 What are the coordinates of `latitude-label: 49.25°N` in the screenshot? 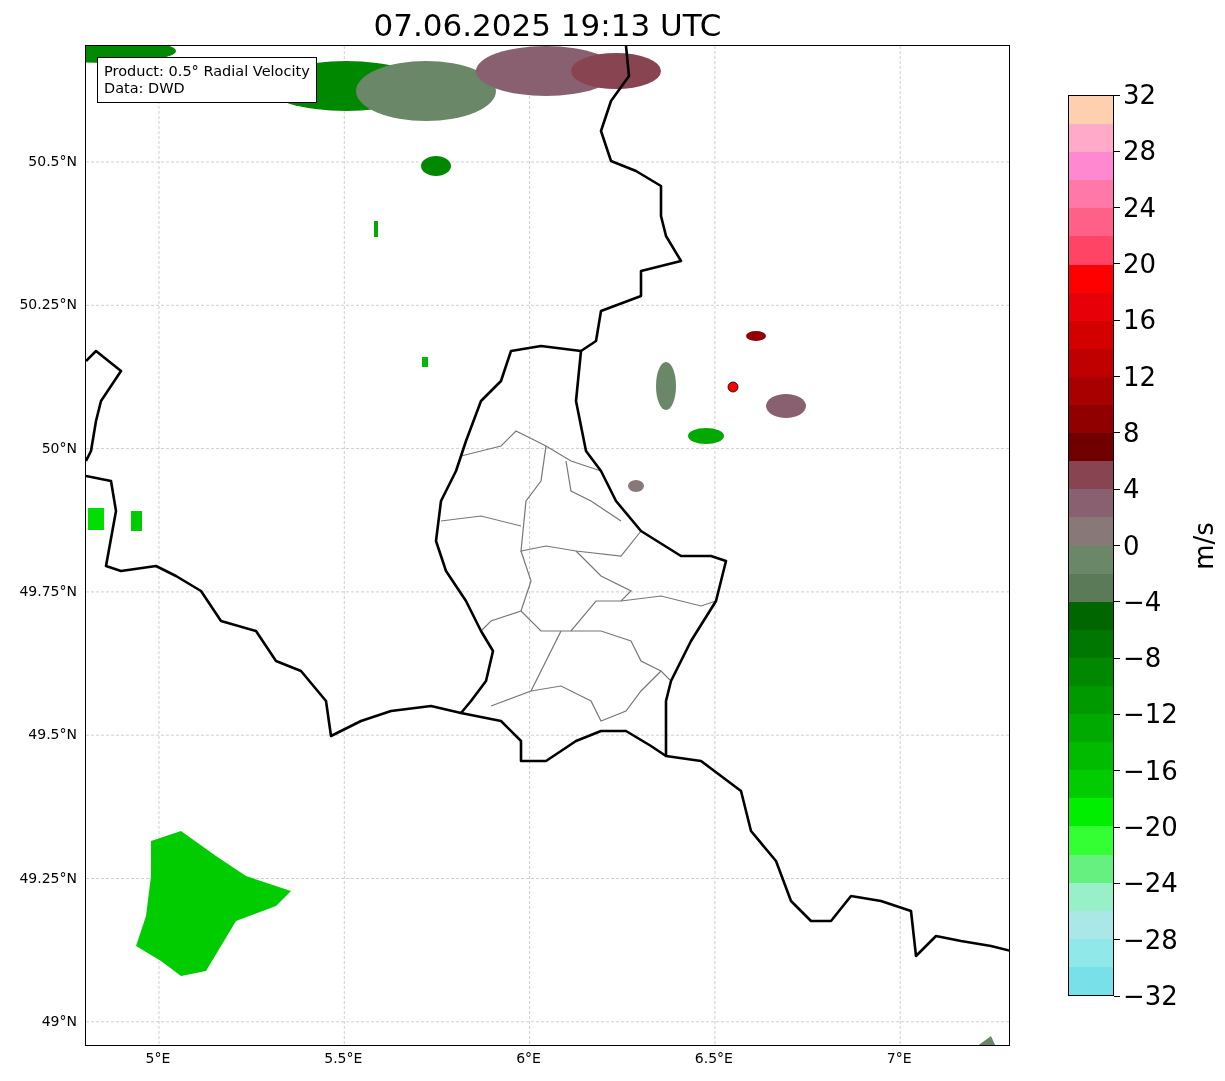 It's located at (48, 877).